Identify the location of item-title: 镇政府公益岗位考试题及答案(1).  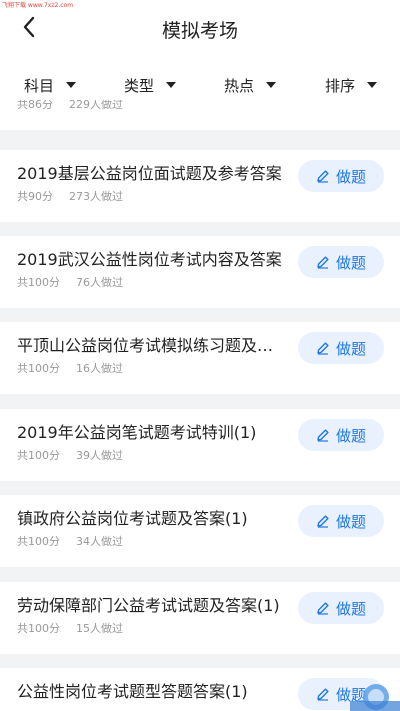
(132, 518).